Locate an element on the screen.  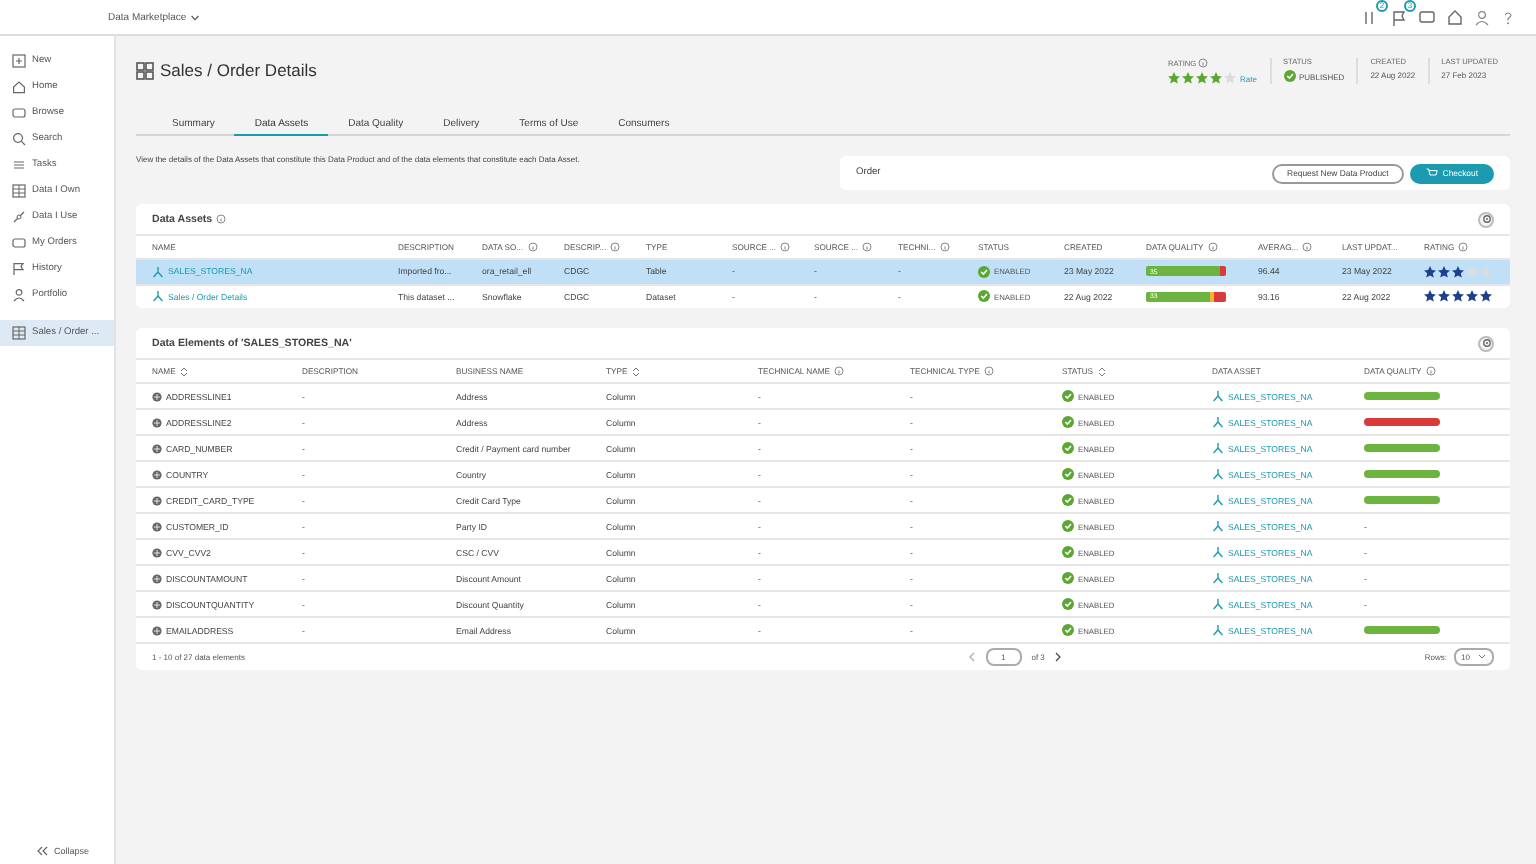
plus-icon is located at coordinates (19, 60).